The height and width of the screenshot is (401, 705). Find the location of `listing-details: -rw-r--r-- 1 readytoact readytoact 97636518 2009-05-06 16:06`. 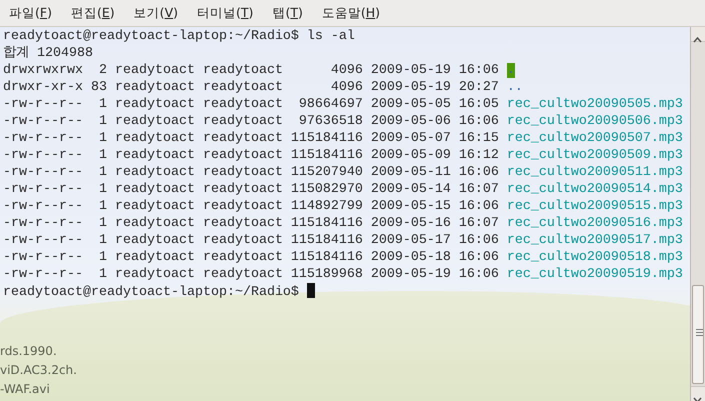

listing-details: -rw-r--r-- 1 readytoact readytoact 97636518 2009-05-06 16:06 is located at coordinates (251, 121).